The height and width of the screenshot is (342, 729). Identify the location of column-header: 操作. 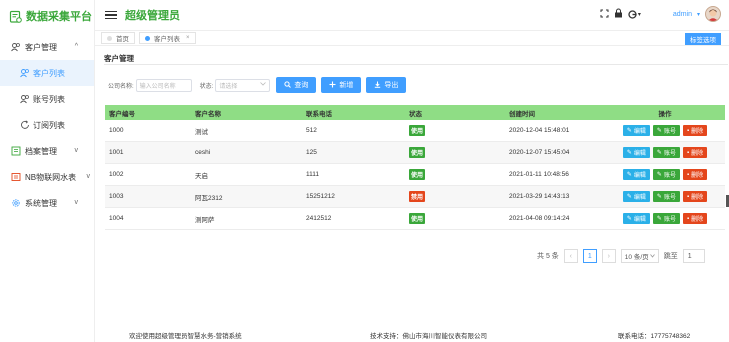
(665, 114).